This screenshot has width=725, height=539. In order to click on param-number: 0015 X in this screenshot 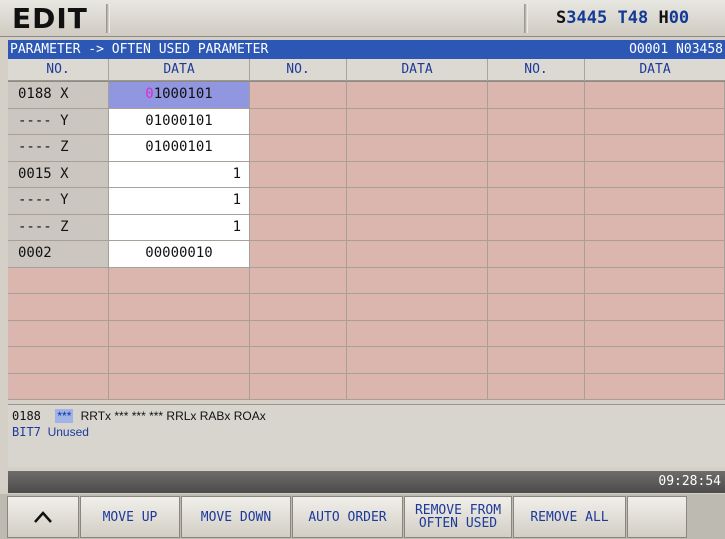, I will do `click(58, 174)`.